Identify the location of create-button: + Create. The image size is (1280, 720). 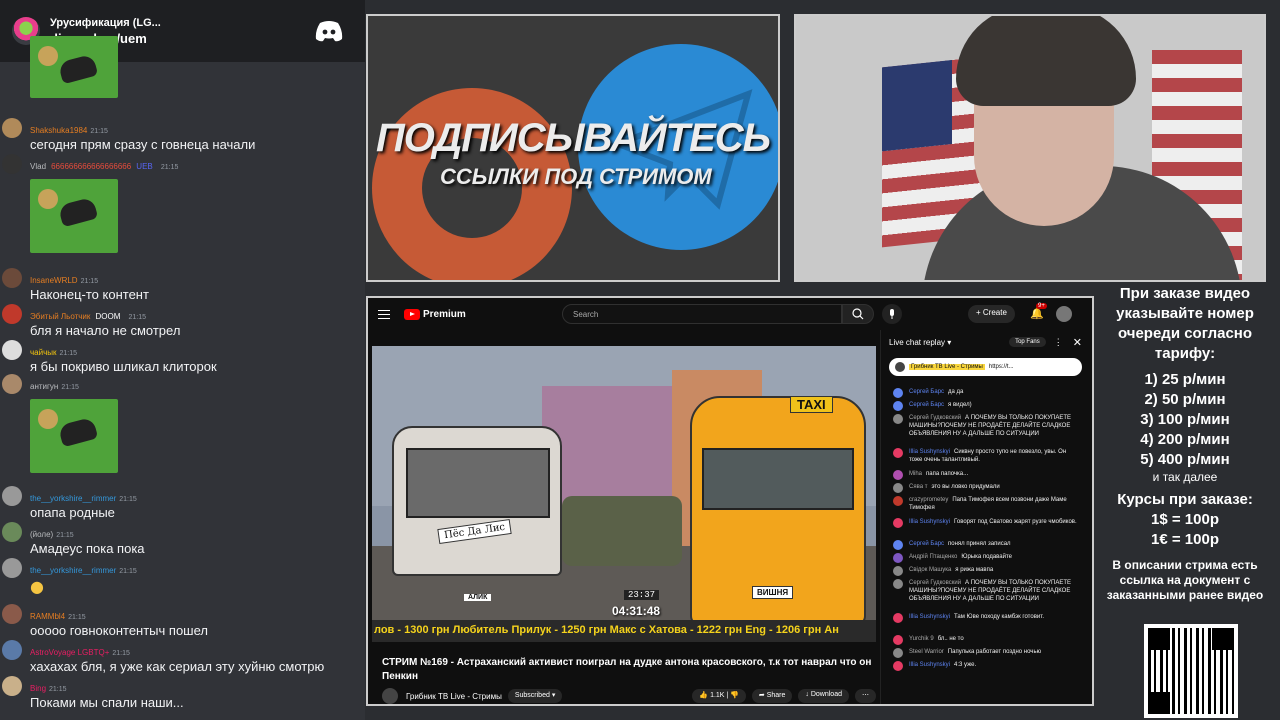
(991, 314).